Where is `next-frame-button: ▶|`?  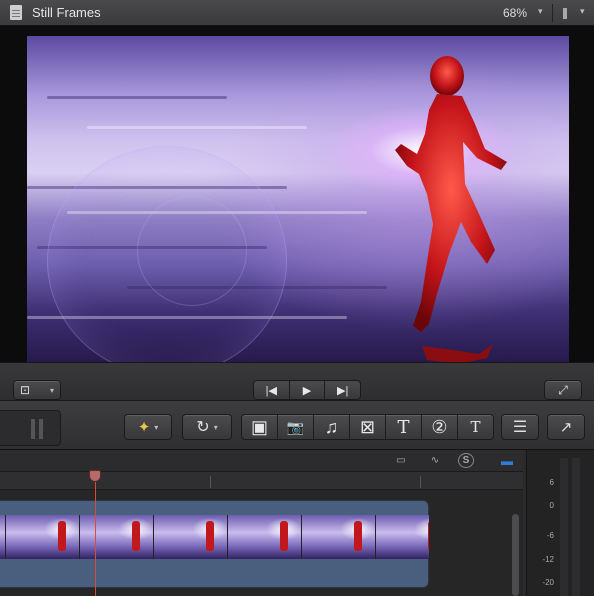 next-frame-button: ▶| is located at coordinates (342, 390).